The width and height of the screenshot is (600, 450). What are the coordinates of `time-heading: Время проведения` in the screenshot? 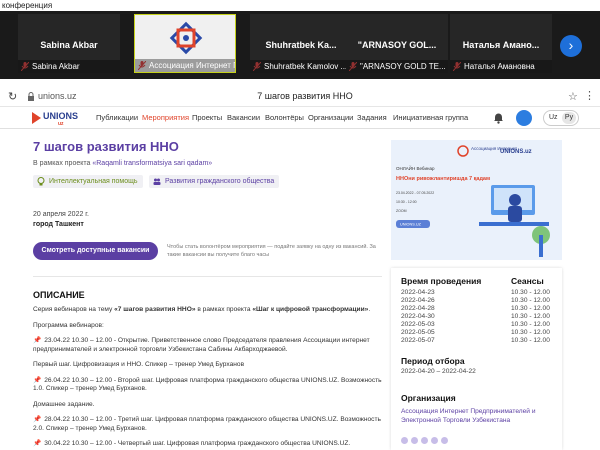 It's located at (441, 281).